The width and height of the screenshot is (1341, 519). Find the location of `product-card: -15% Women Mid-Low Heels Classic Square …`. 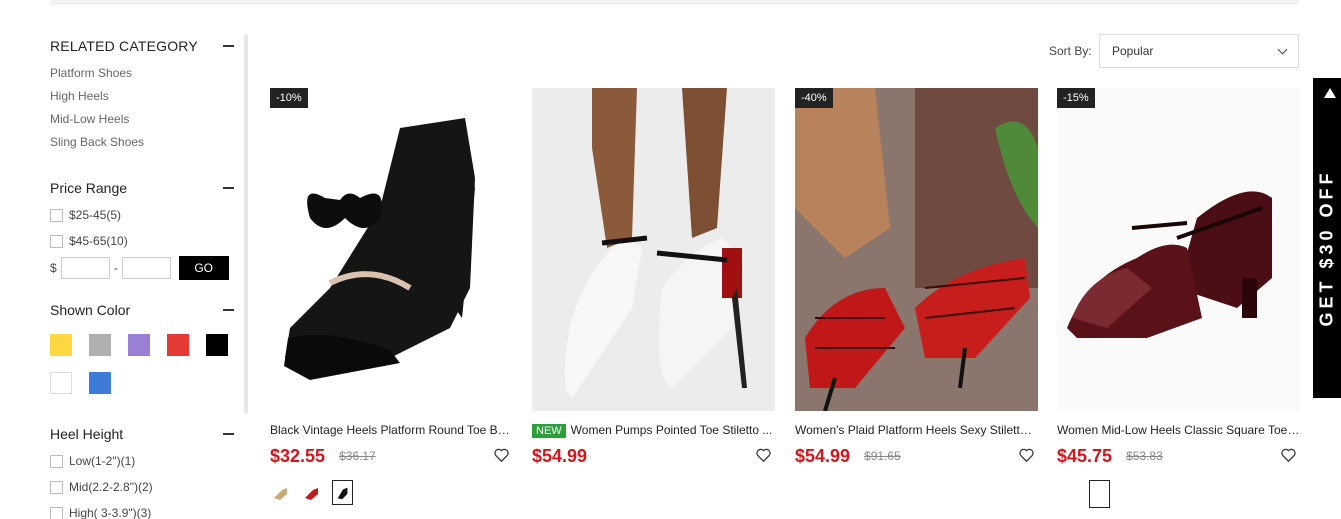

product-card: -15% Women Mid-Low Heels Classic Square … is located at coordinates (1178, 298).